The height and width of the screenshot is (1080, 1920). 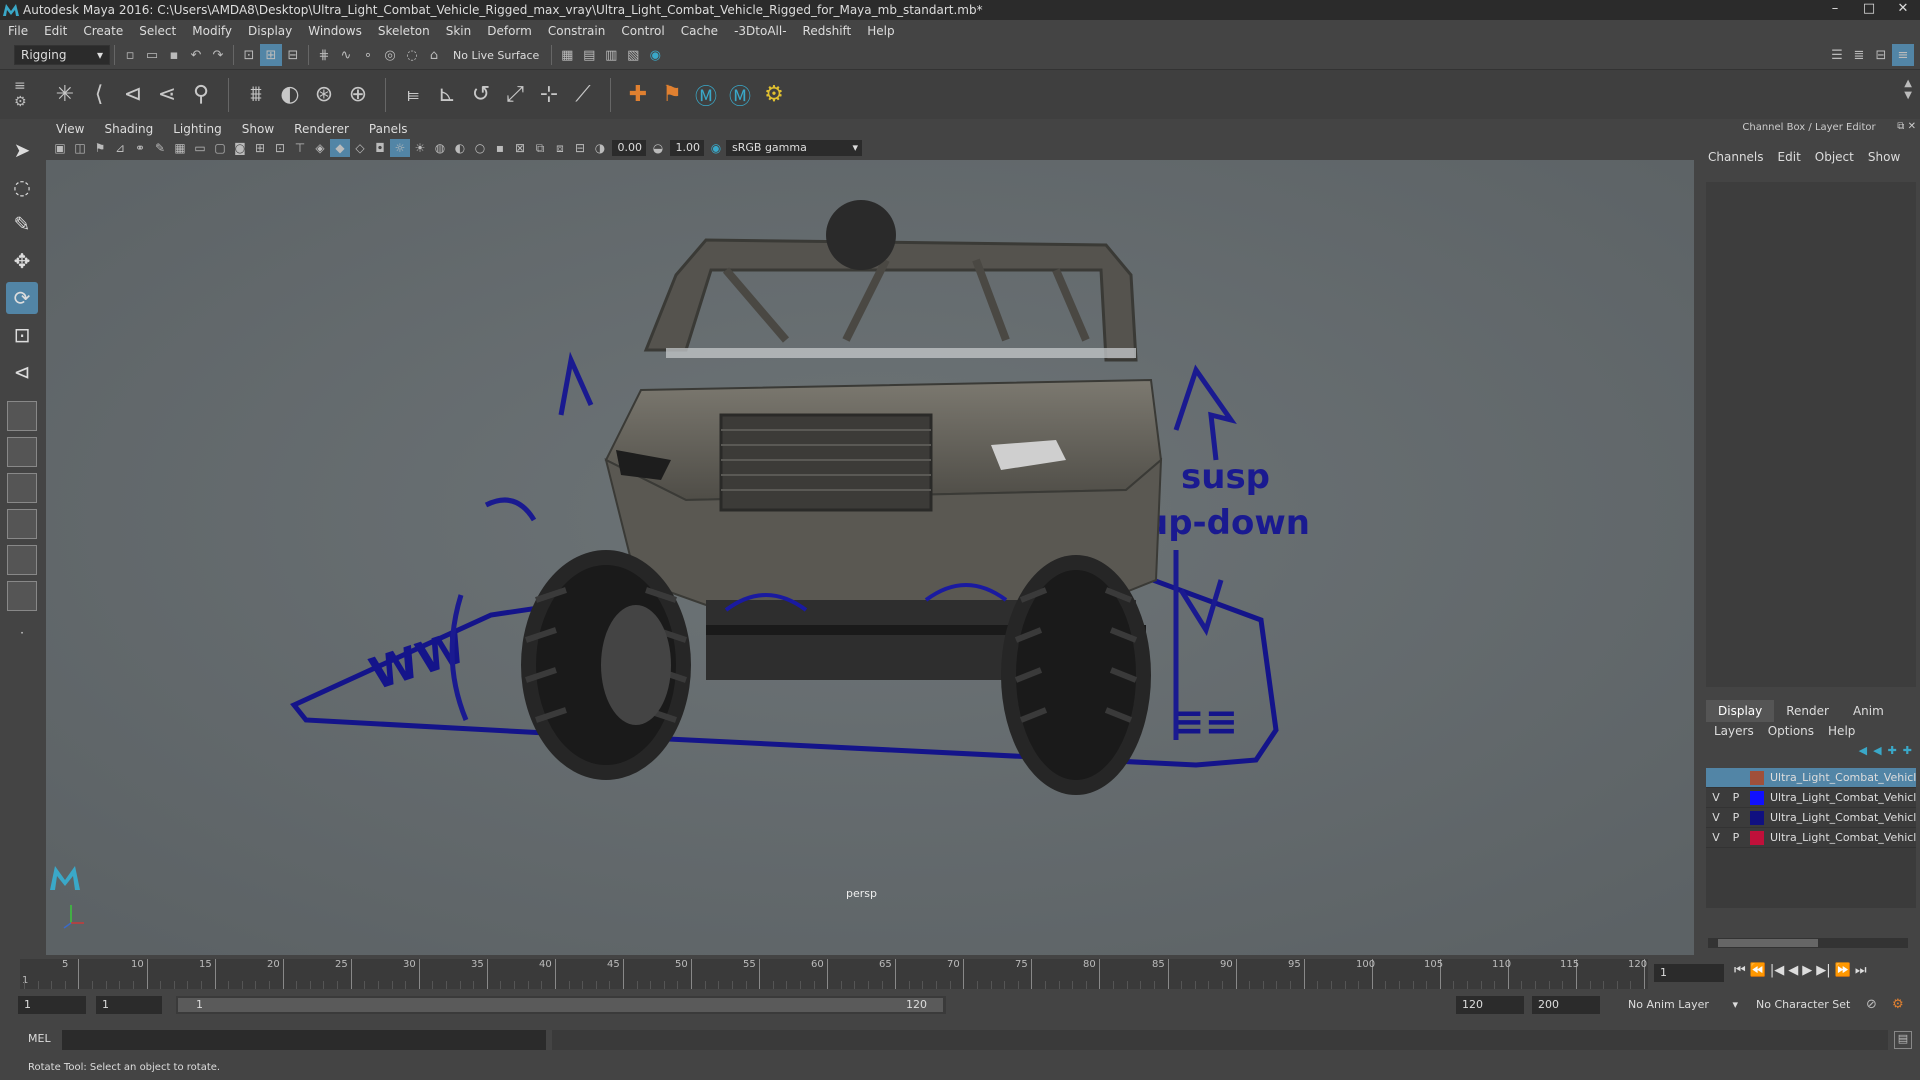 I want to click on anim-layer-dropdown: No Anim Layer ▾, so click(x=1682, y=1005).